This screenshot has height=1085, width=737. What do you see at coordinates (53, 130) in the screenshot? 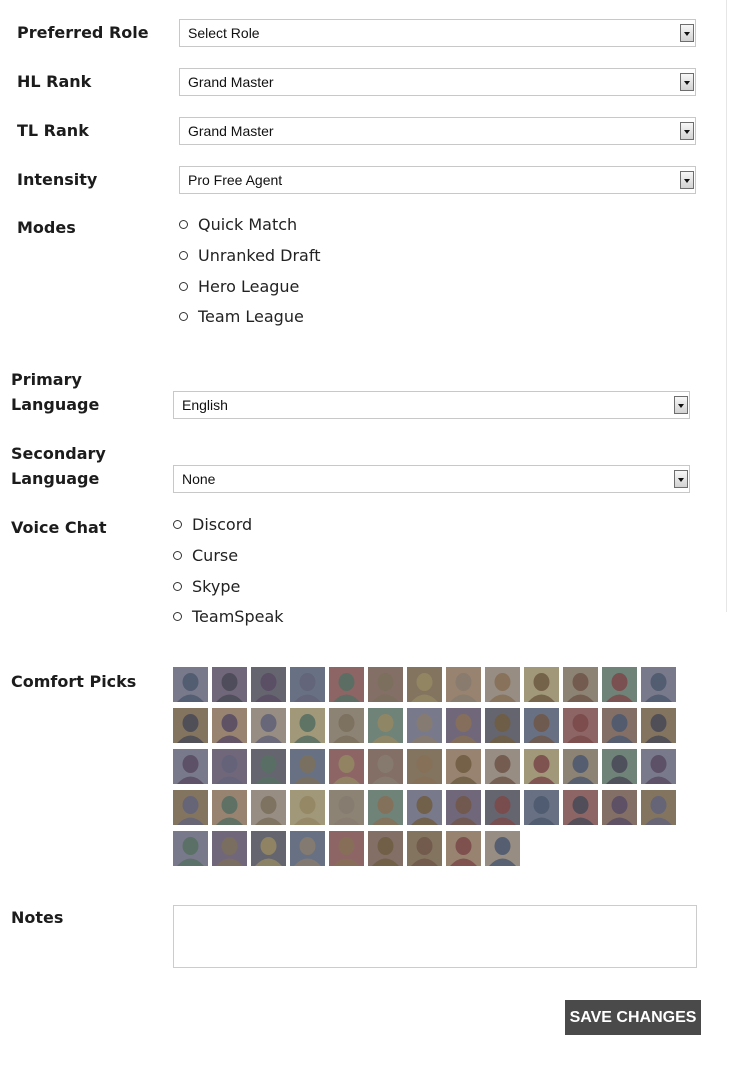
I see `tl-rank-label: TL Rank` at bounding box center [53, 130].